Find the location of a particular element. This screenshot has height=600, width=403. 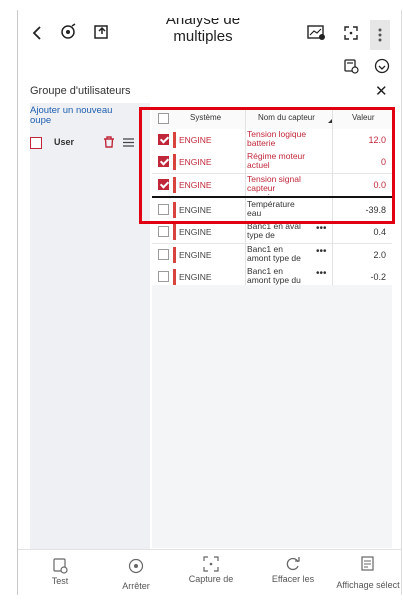

back-icon is located at coordinates (37, 33).